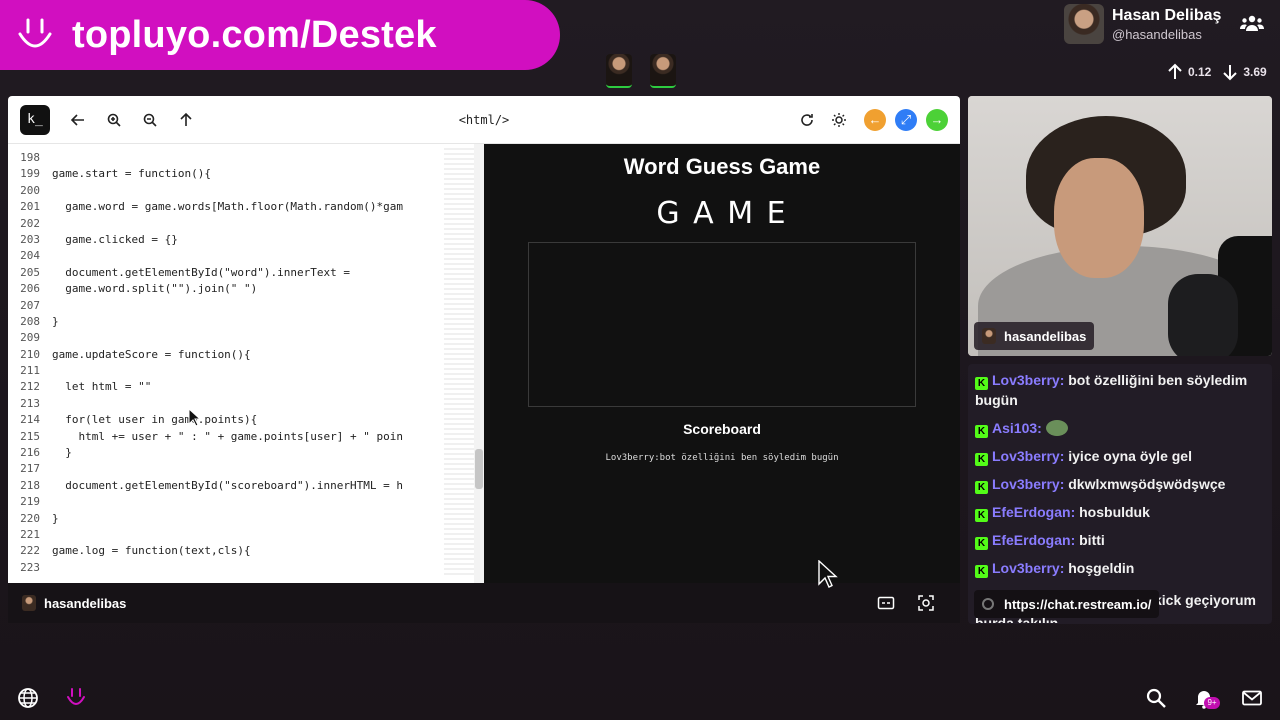 The image size is (1280, 720). I want to click on code-line: 207, so click(205, 306).